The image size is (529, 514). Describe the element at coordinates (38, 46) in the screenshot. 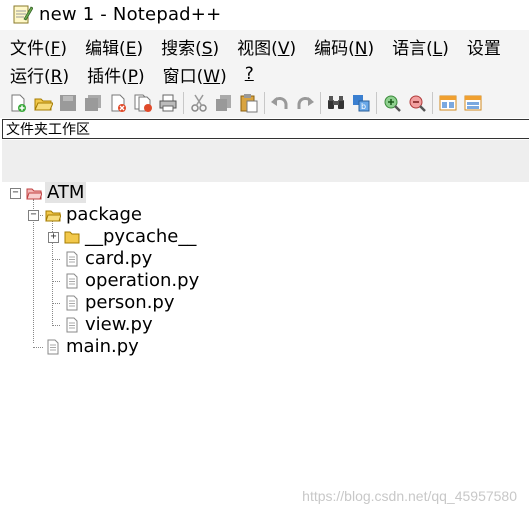

I see `menu-file: 文件(F)` at that location.